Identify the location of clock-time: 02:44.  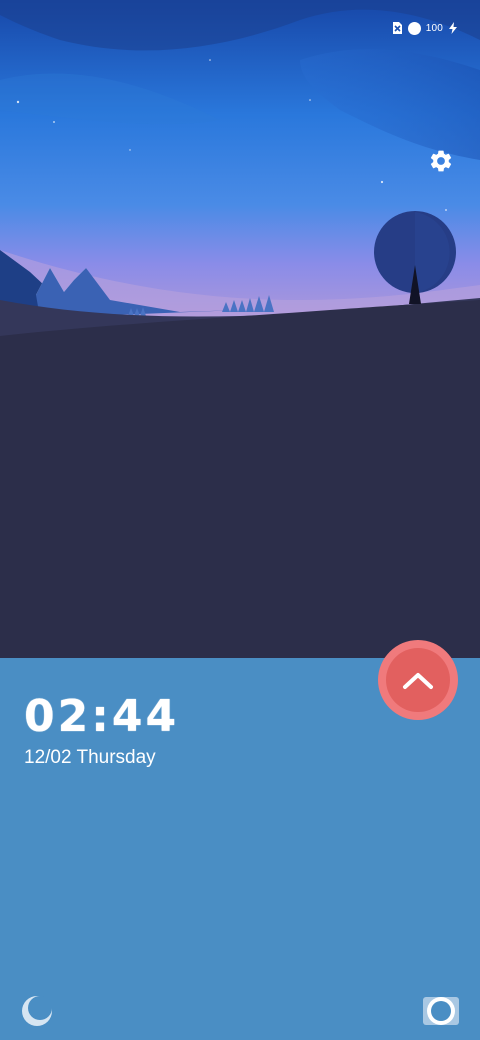
(102, 716).